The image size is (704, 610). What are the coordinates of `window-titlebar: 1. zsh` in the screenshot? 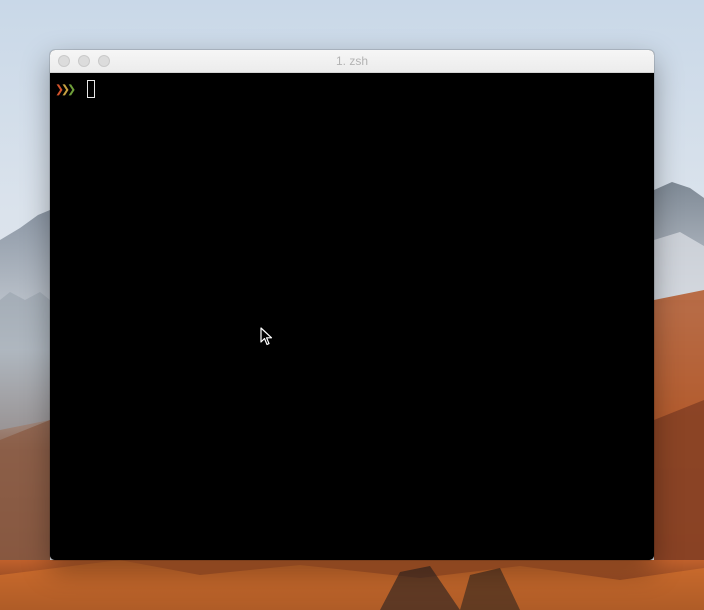 It's located at (352, 61).